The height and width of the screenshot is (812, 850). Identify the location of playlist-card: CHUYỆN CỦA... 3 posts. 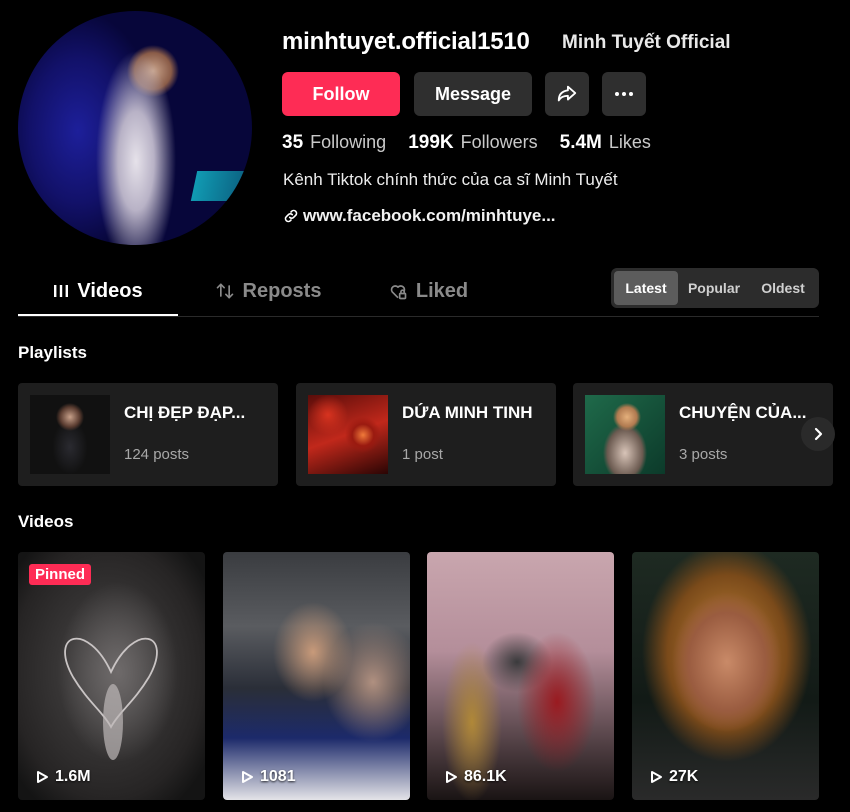
(703, 434).